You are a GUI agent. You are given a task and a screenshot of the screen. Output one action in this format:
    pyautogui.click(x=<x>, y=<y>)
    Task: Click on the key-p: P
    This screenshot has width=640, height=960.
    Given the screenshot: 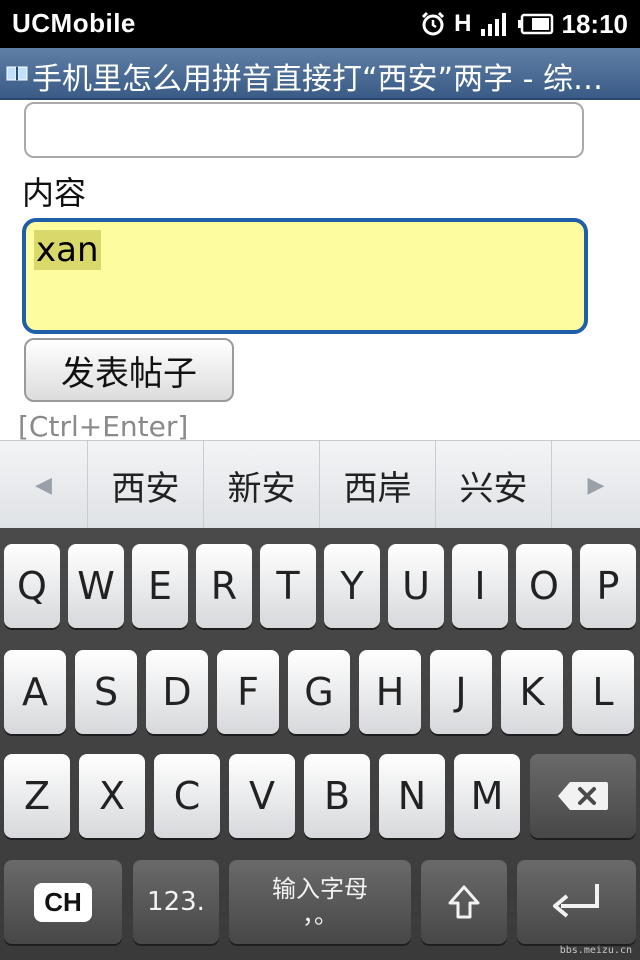 What is the action you would take?
    pyautogui.click(x=608, y=586)
    